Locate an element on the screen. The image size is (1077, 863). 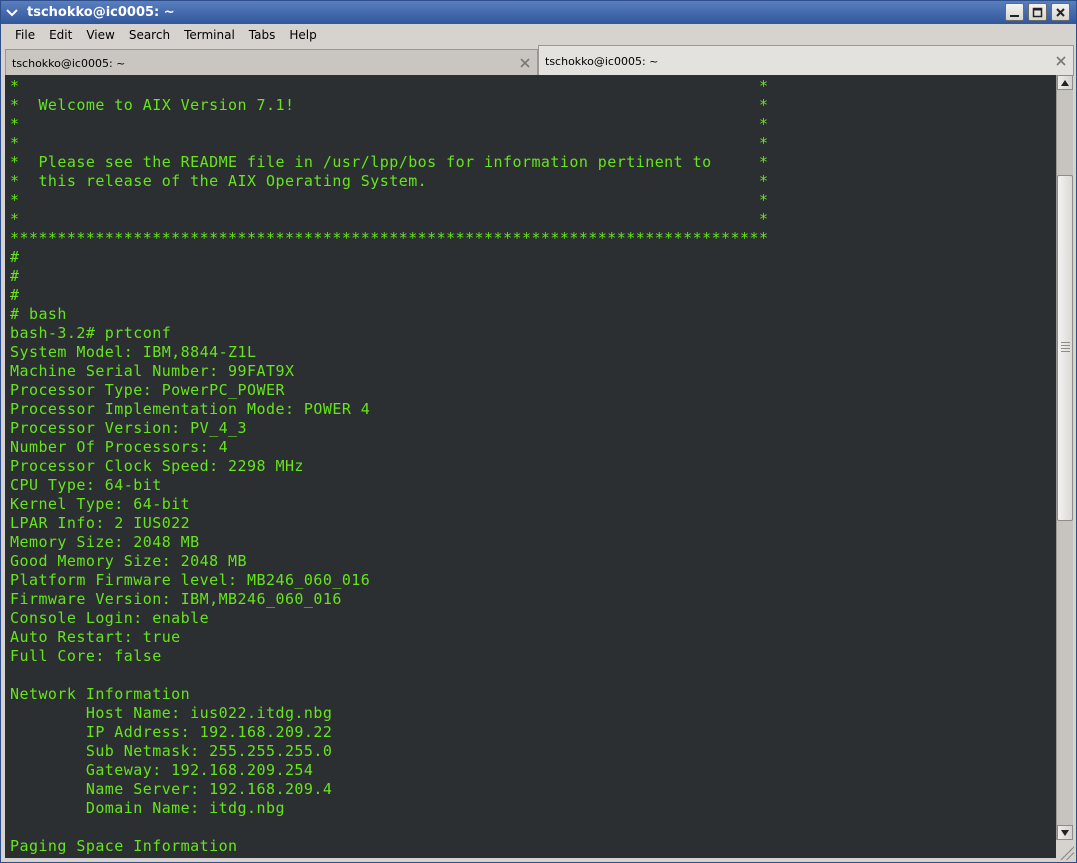
vertical-scrollbar is located at coordinates (1064, 457).